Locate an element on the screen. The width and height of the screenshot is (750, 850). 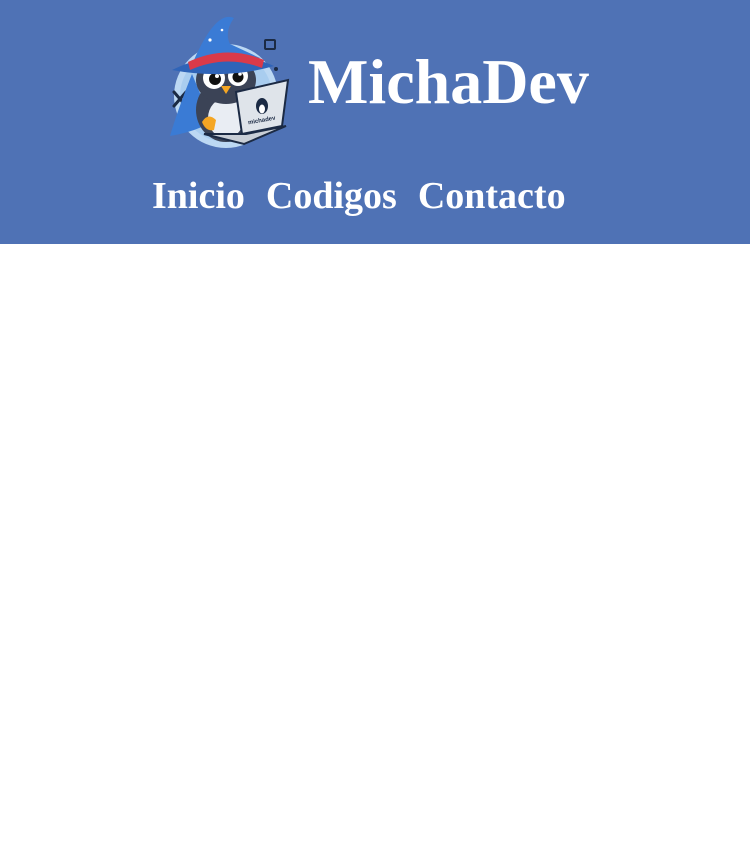
main-nav: Inicio Codigos Contacto is located at coordinates (359, 196).